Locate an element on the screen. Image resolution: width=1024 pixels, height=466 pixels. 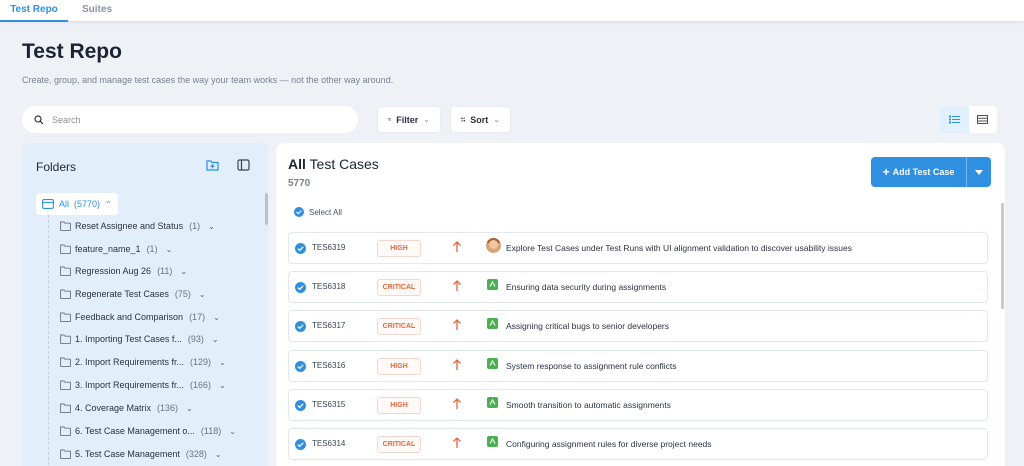
folder-item-count: (129) is located at coordinates (201, 362).